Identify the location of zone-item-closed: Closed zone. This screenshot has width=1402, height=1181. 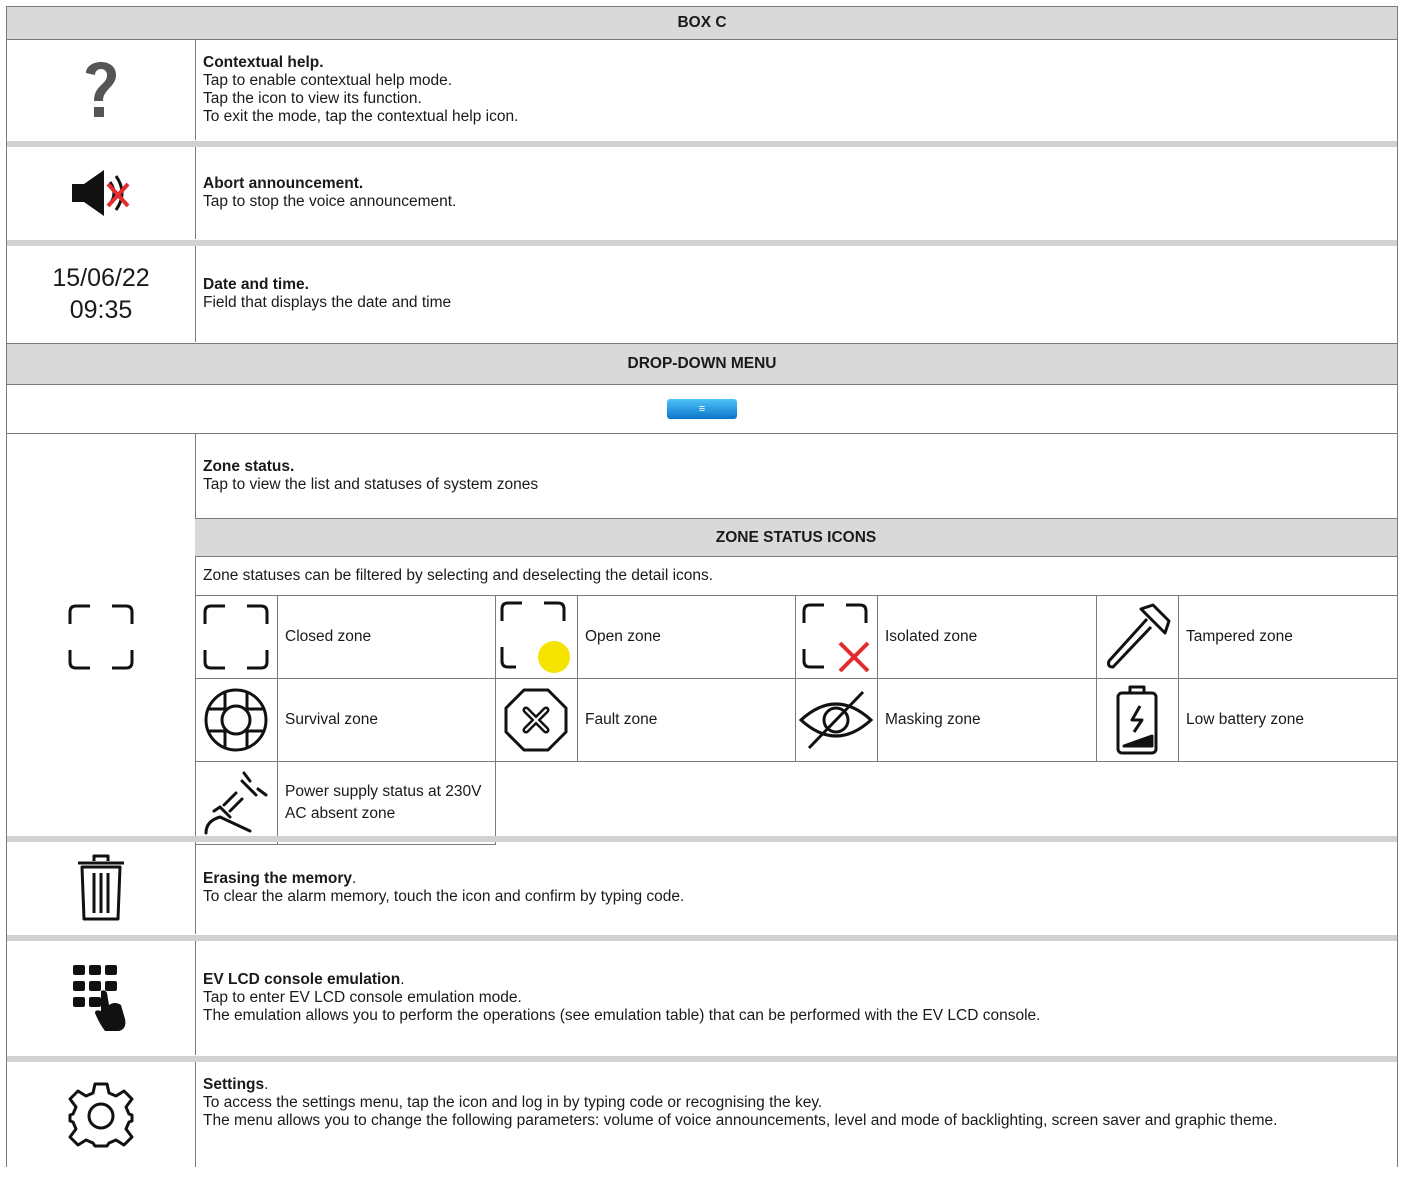
(345, 637).